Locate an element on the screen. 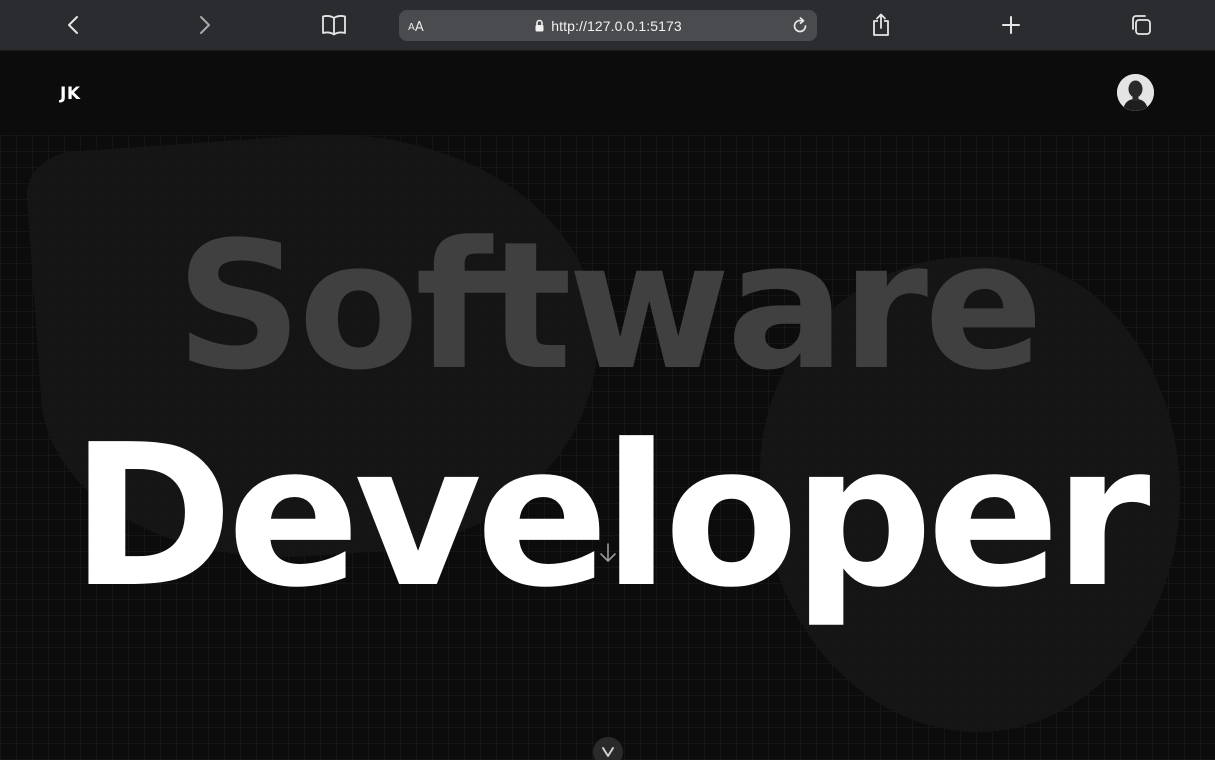  url-display: http://127.0.0.1:5173 is located at coordinates (608, 25).